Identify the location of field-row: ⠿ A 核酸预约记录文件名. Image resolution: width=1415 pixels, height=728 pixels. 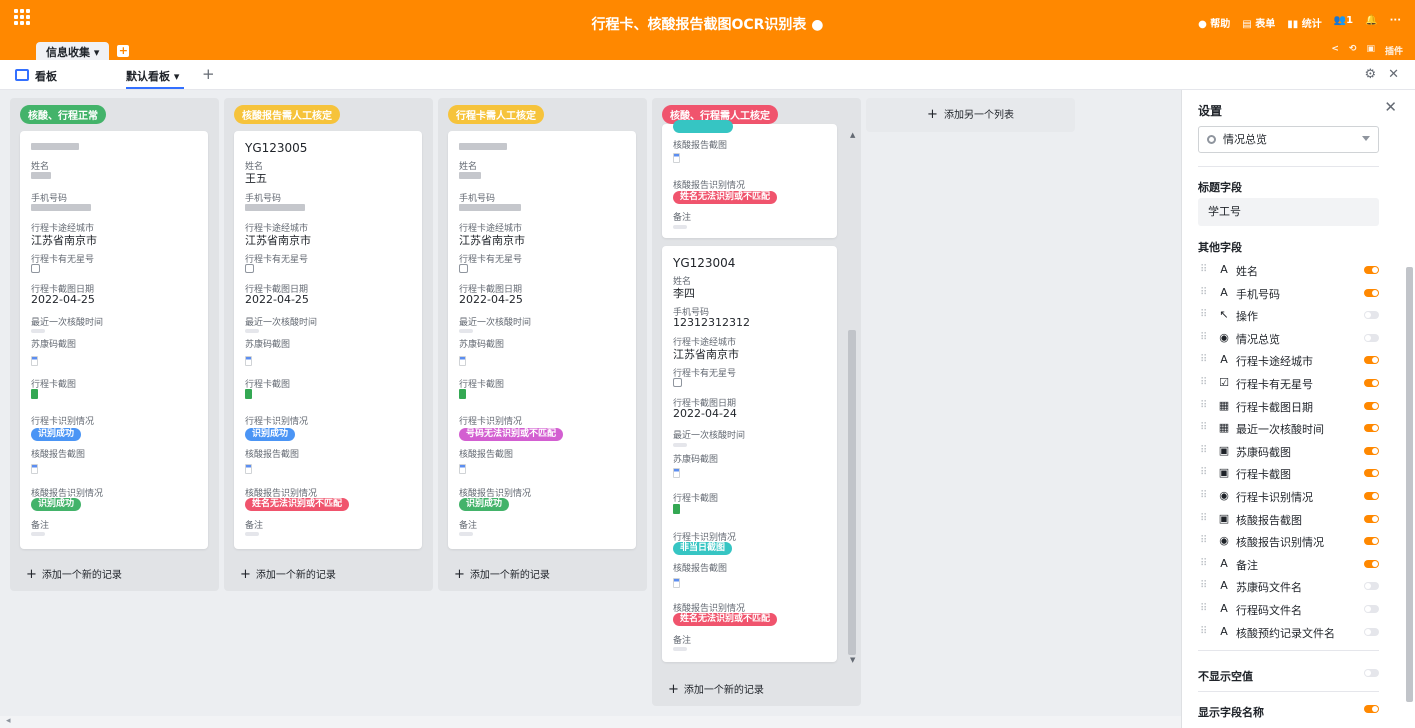
(1288, 632).